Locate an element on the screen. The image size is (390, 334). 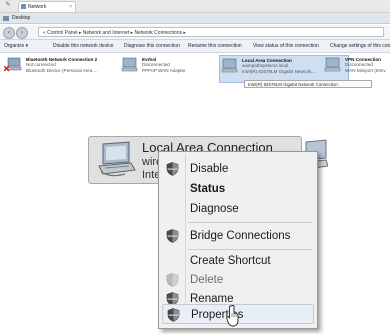
organize-button: Organize ▾ is located at coordinates (16, 46).